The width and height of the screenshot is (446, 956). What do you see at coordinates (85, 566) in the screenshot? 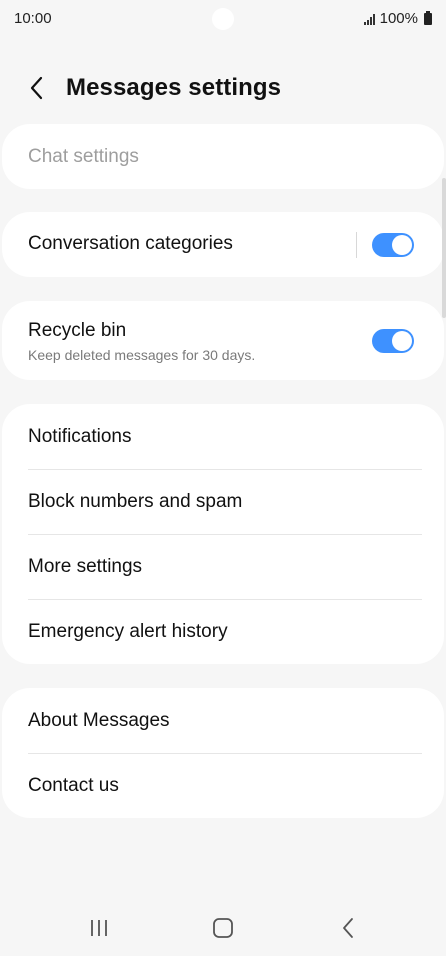
I see `more-settings-label: More settings` at bounding box center [85, 566].